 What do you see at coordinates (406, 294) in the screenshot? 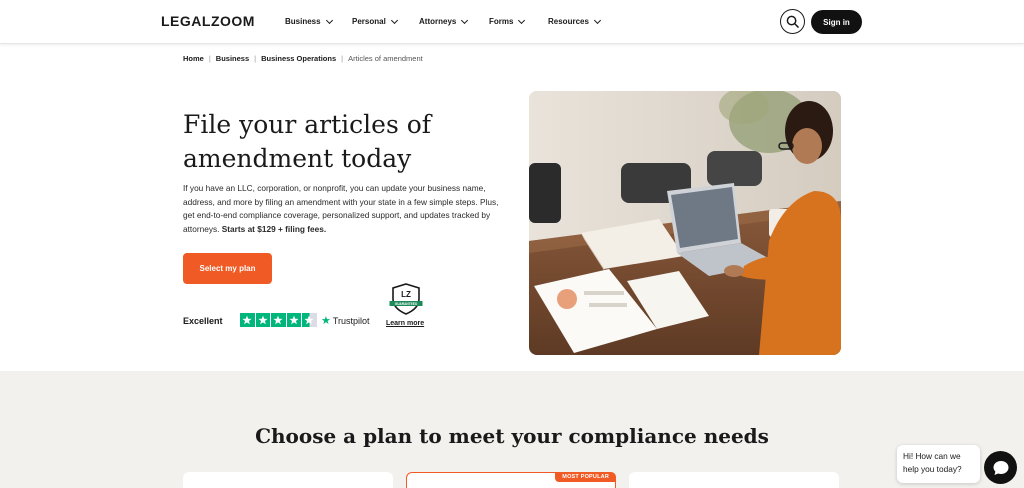
I see `svg-text: LZ` at bounding box center [406, 294].